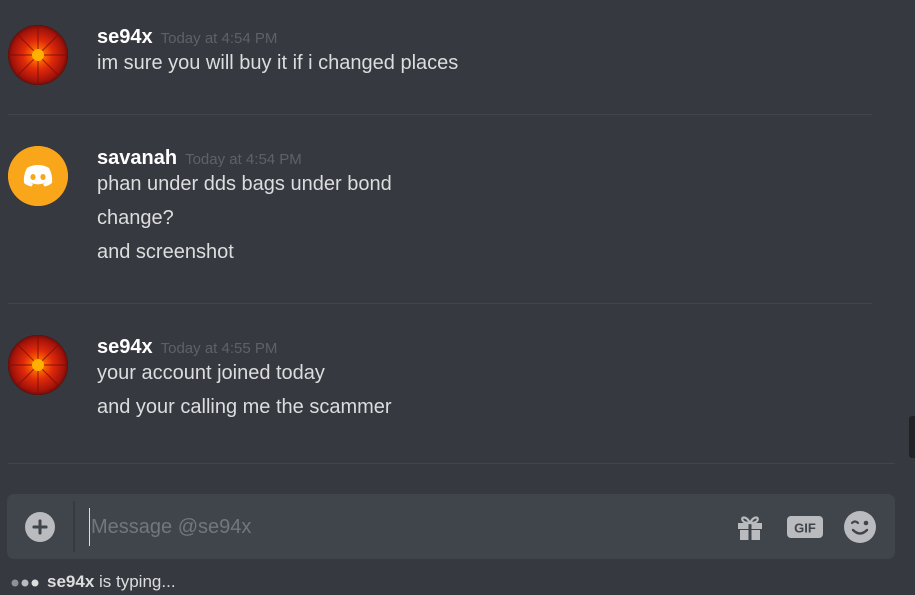 This screenshot has width=915, height=595. What do you see at coordinates (71, 581) in the screenshot?
I see `typing-username: se94x` at bounding box center [71, 581].